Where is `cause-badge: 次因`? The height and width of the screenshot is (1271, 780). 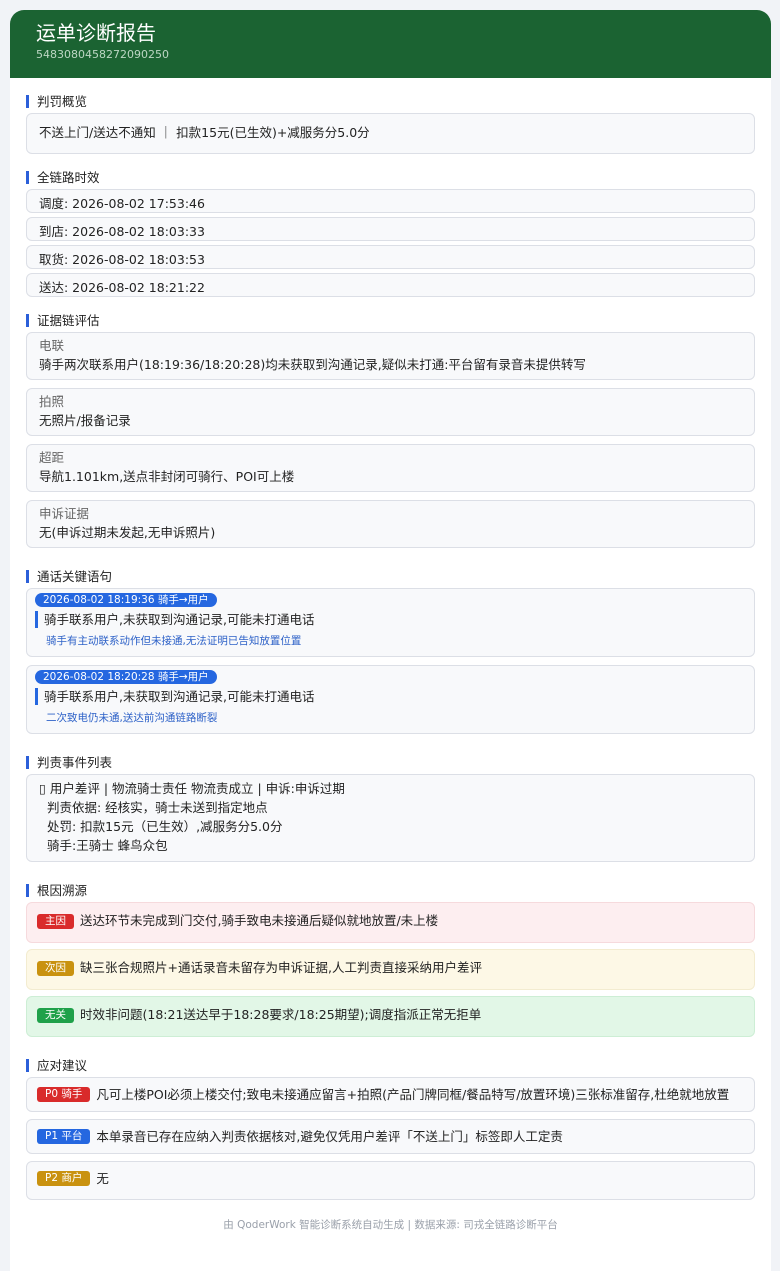 cause-badge: 次因 is located at coordinates (55, 968).